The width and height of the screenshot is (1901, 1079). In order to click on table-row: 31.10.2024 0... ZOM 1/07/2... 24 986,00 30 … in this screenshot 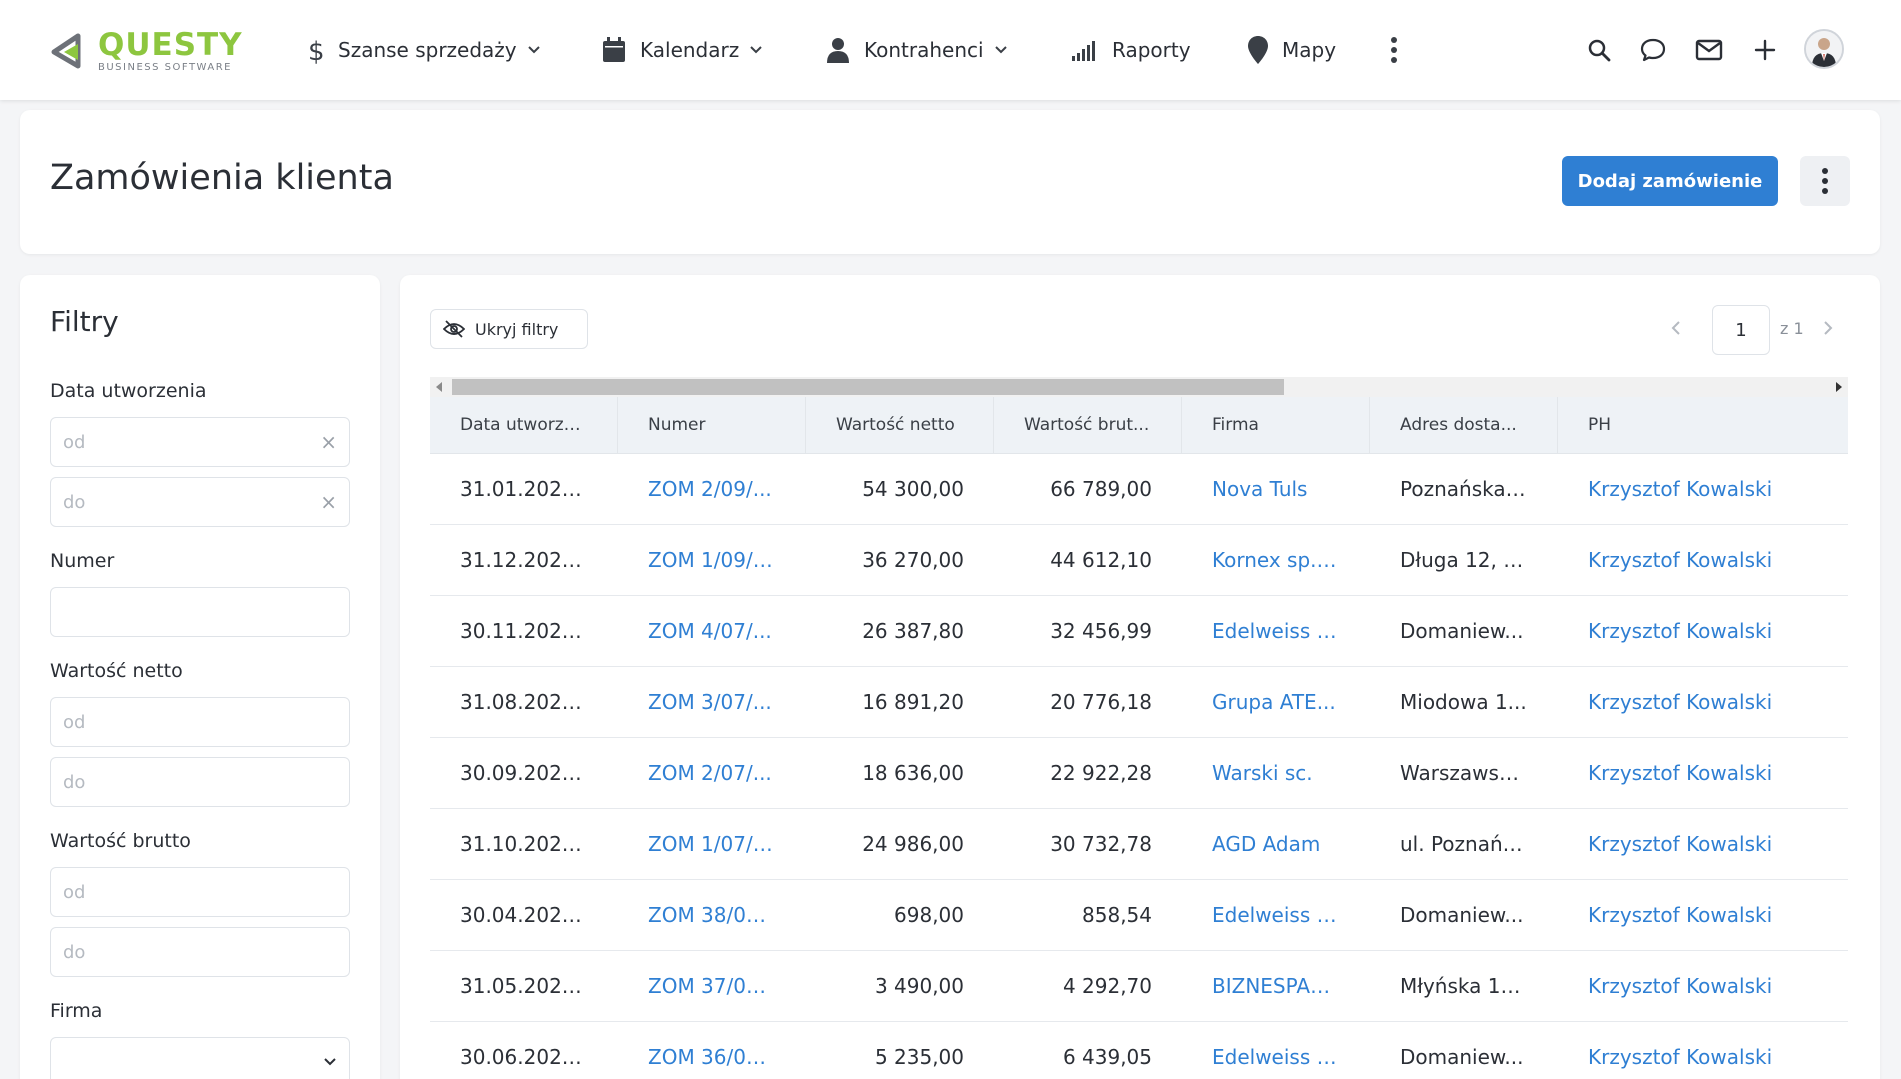, I will do `click(1139, 844)`.